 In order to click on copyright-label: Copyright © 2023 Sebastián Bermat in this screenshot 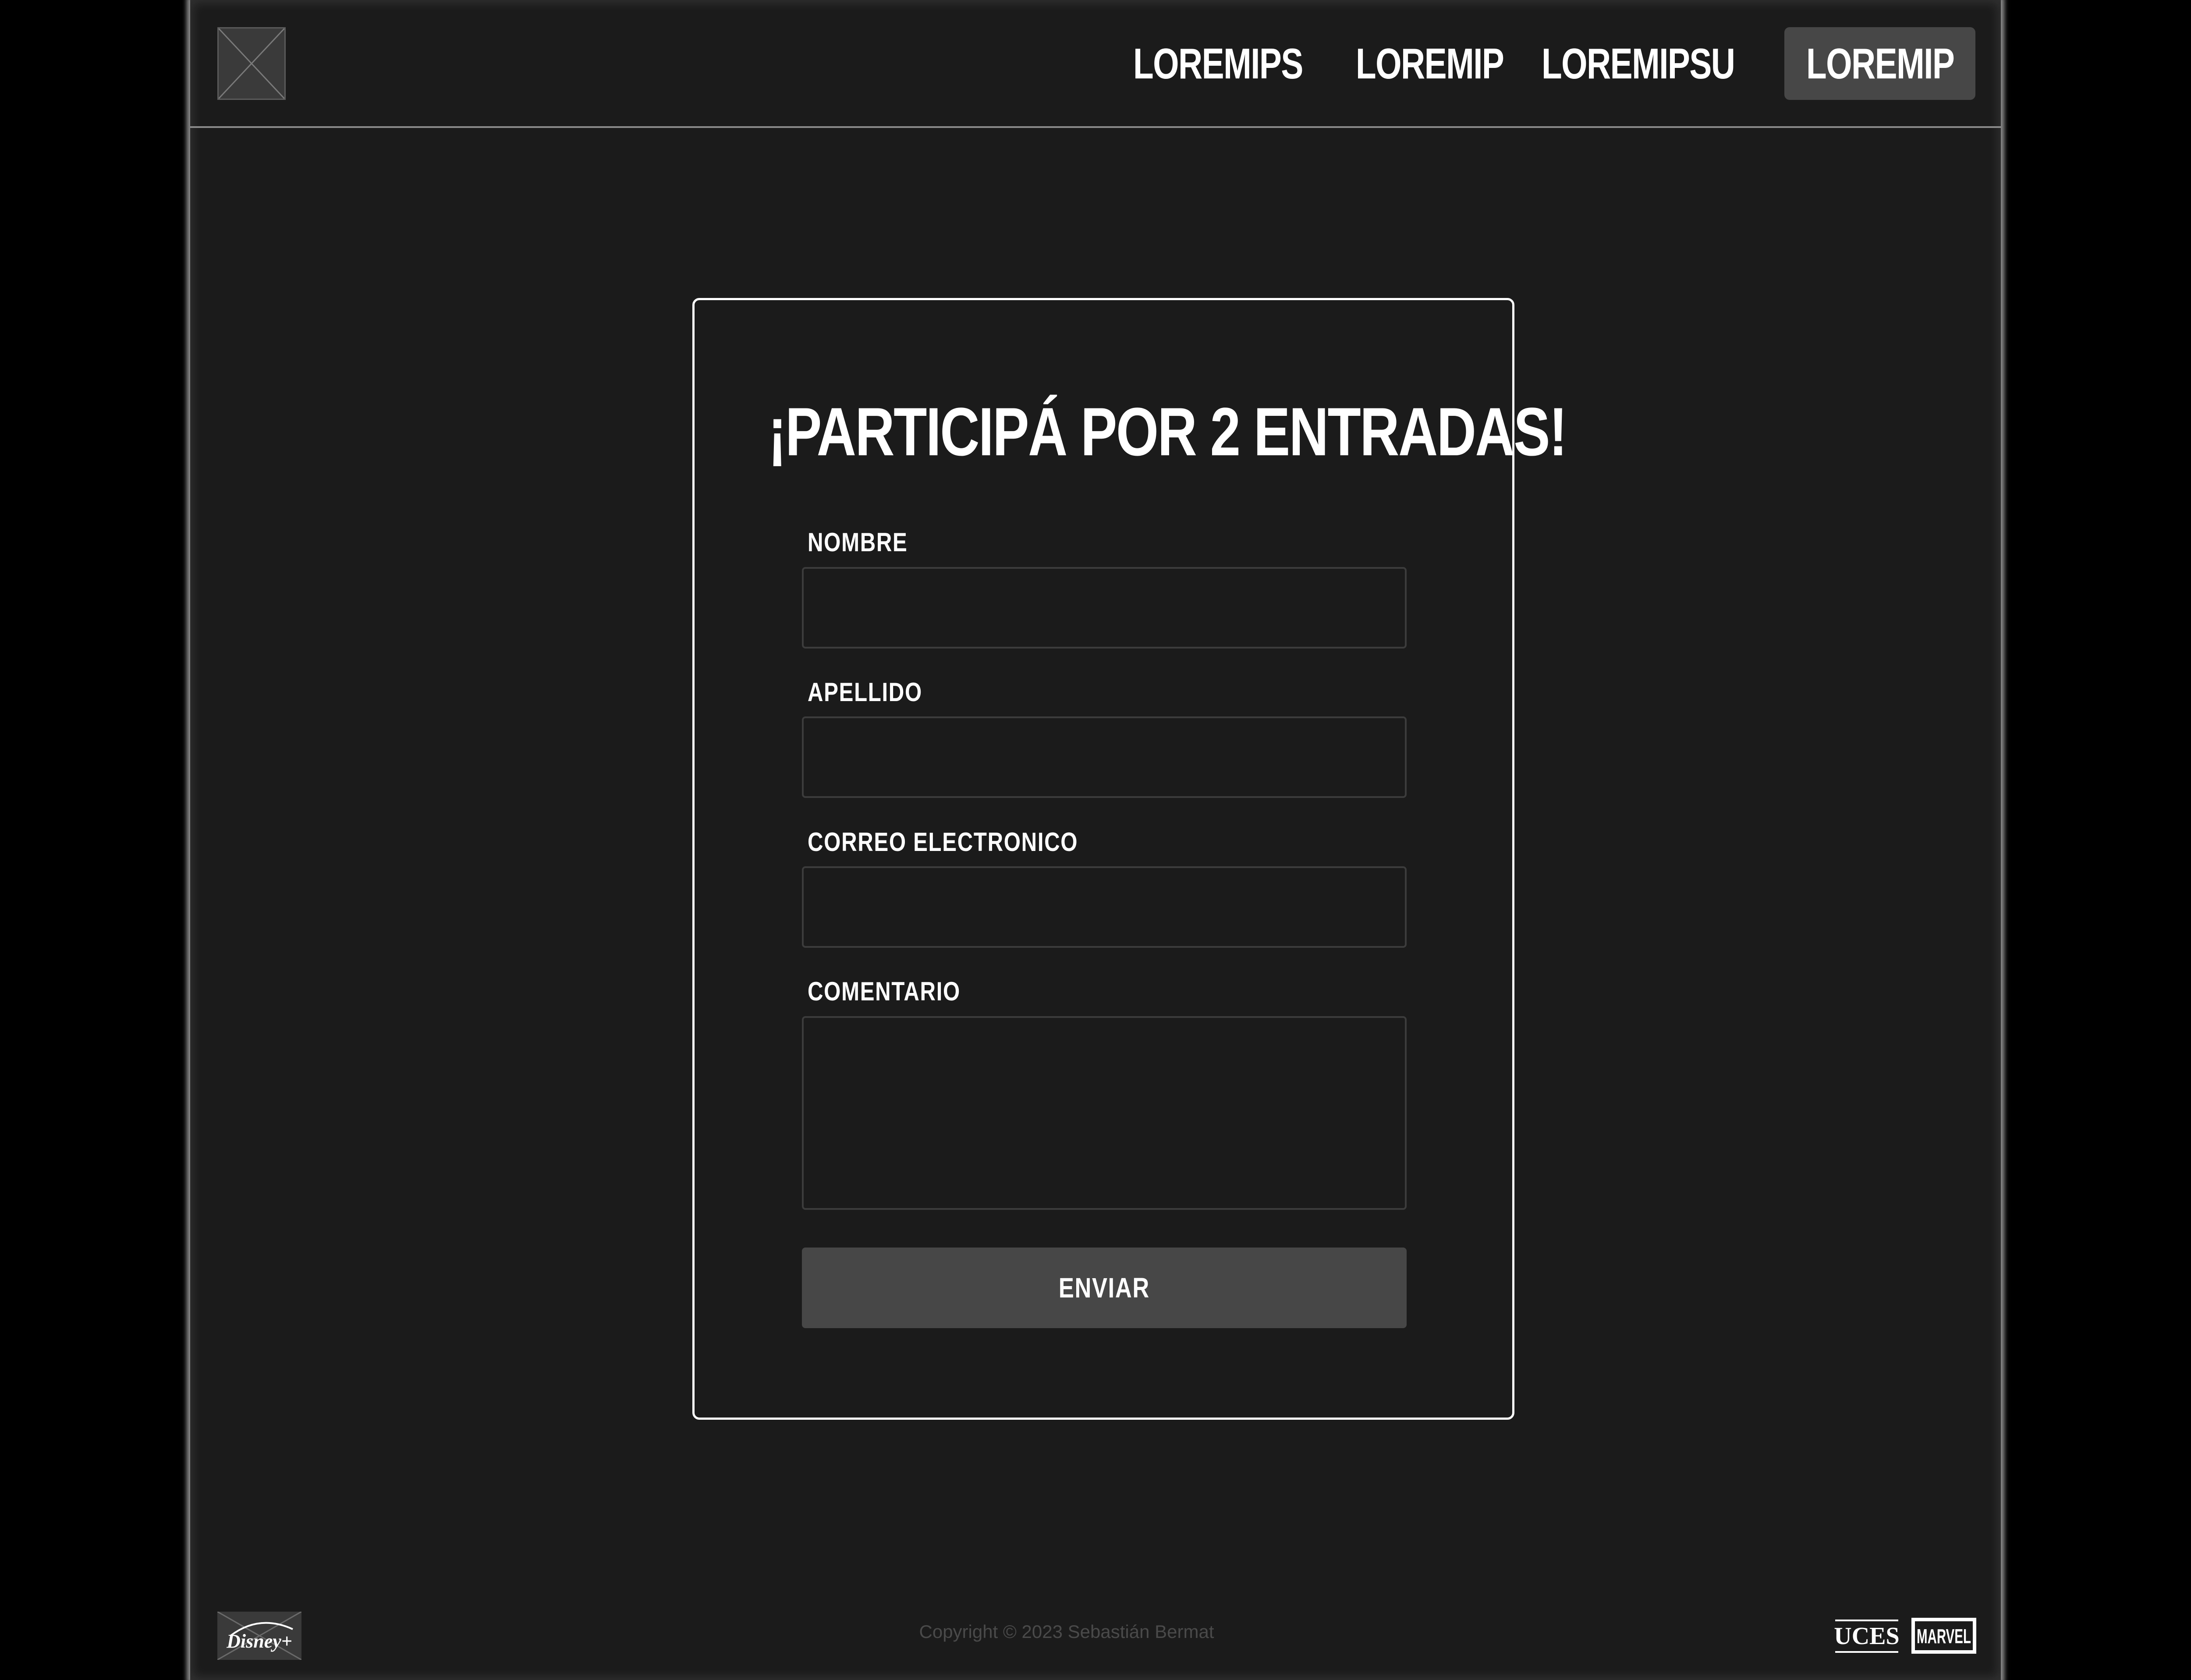, I will do `click(1066, 1631)`.